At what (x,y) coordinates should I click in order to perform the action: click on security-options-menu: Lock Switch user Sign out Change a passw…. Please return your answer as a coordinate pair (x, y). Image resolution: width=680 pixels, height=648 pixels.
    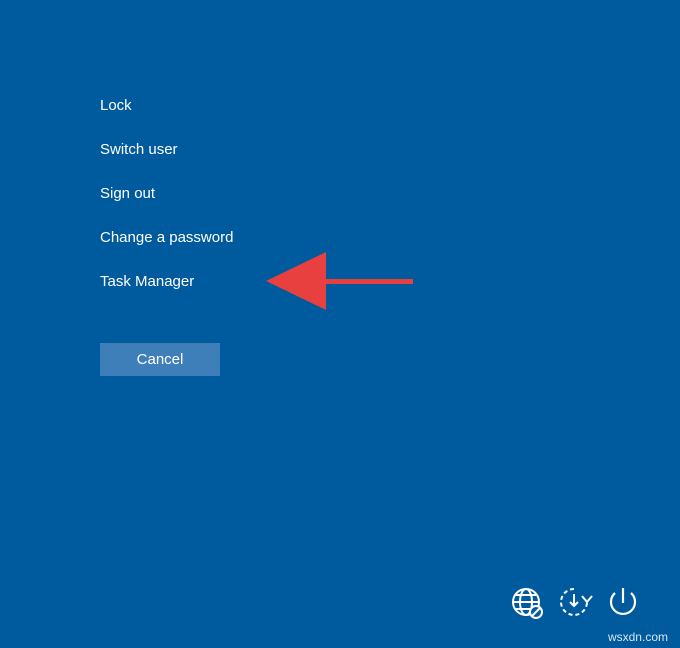
    Looking at the image, I should click on (166, 206).